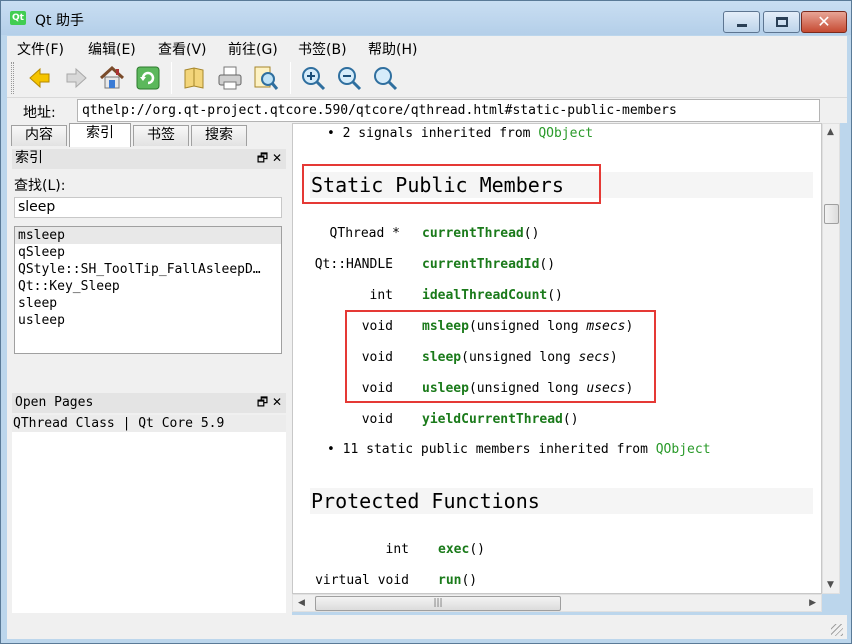 This screenshot has width=852, height=644. I want to click on maximize-button, so click(781, 22).